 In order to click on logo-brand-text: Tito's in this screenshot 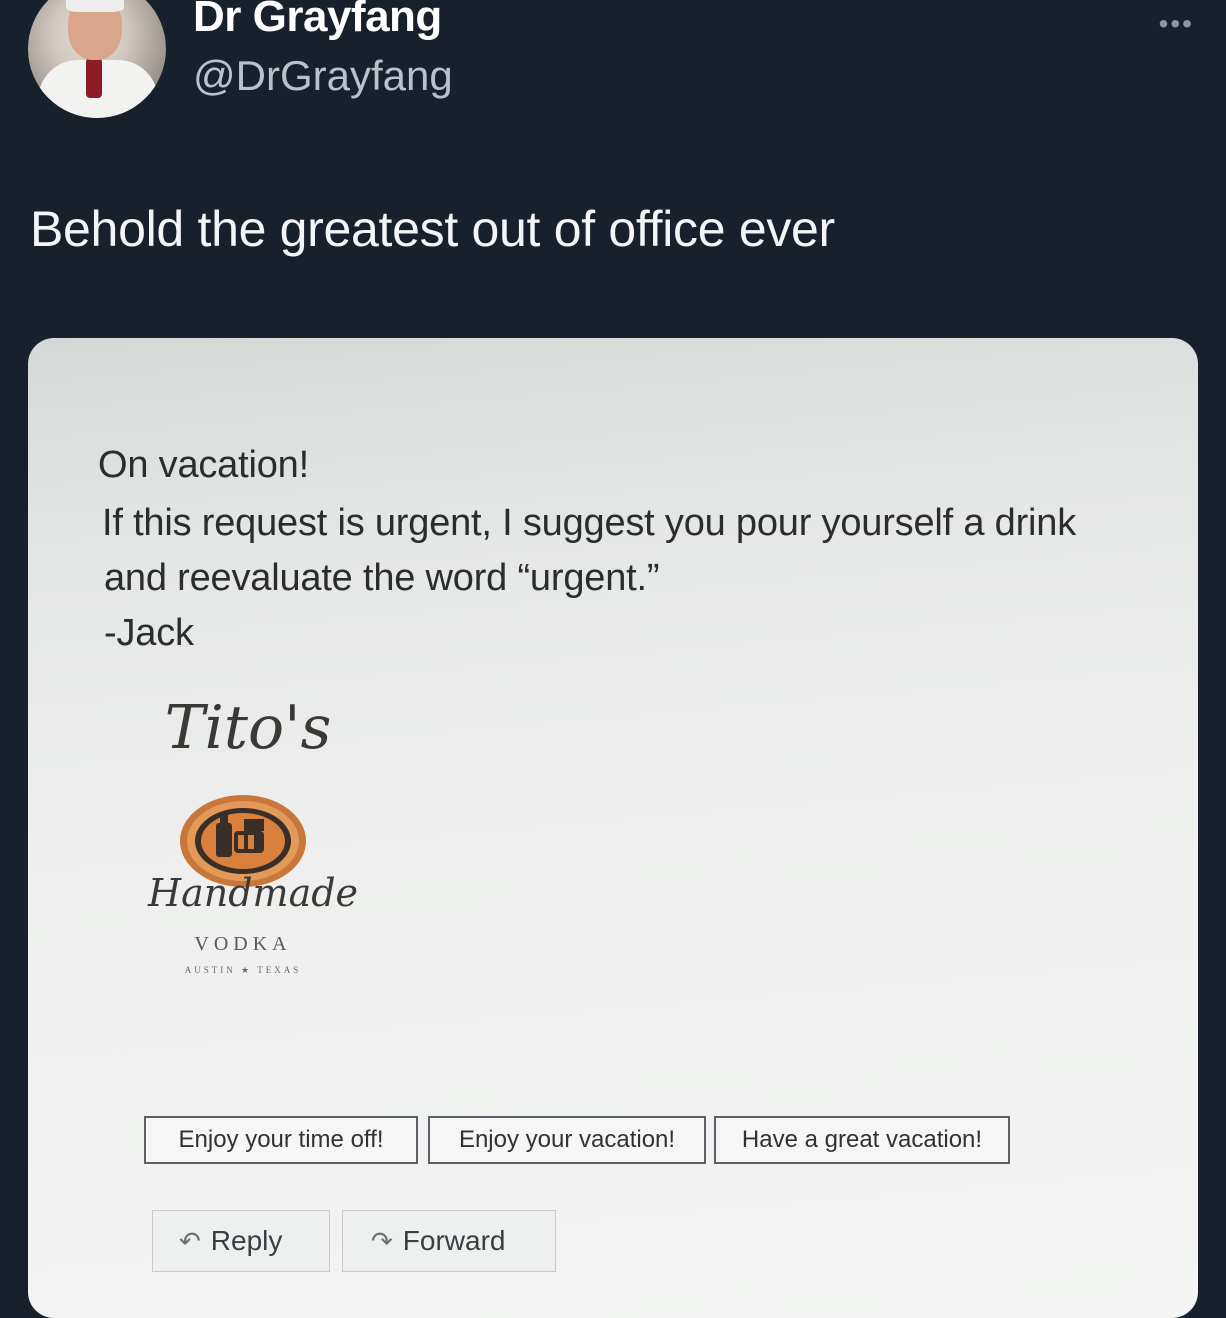, I will do `click(248, 728)`.